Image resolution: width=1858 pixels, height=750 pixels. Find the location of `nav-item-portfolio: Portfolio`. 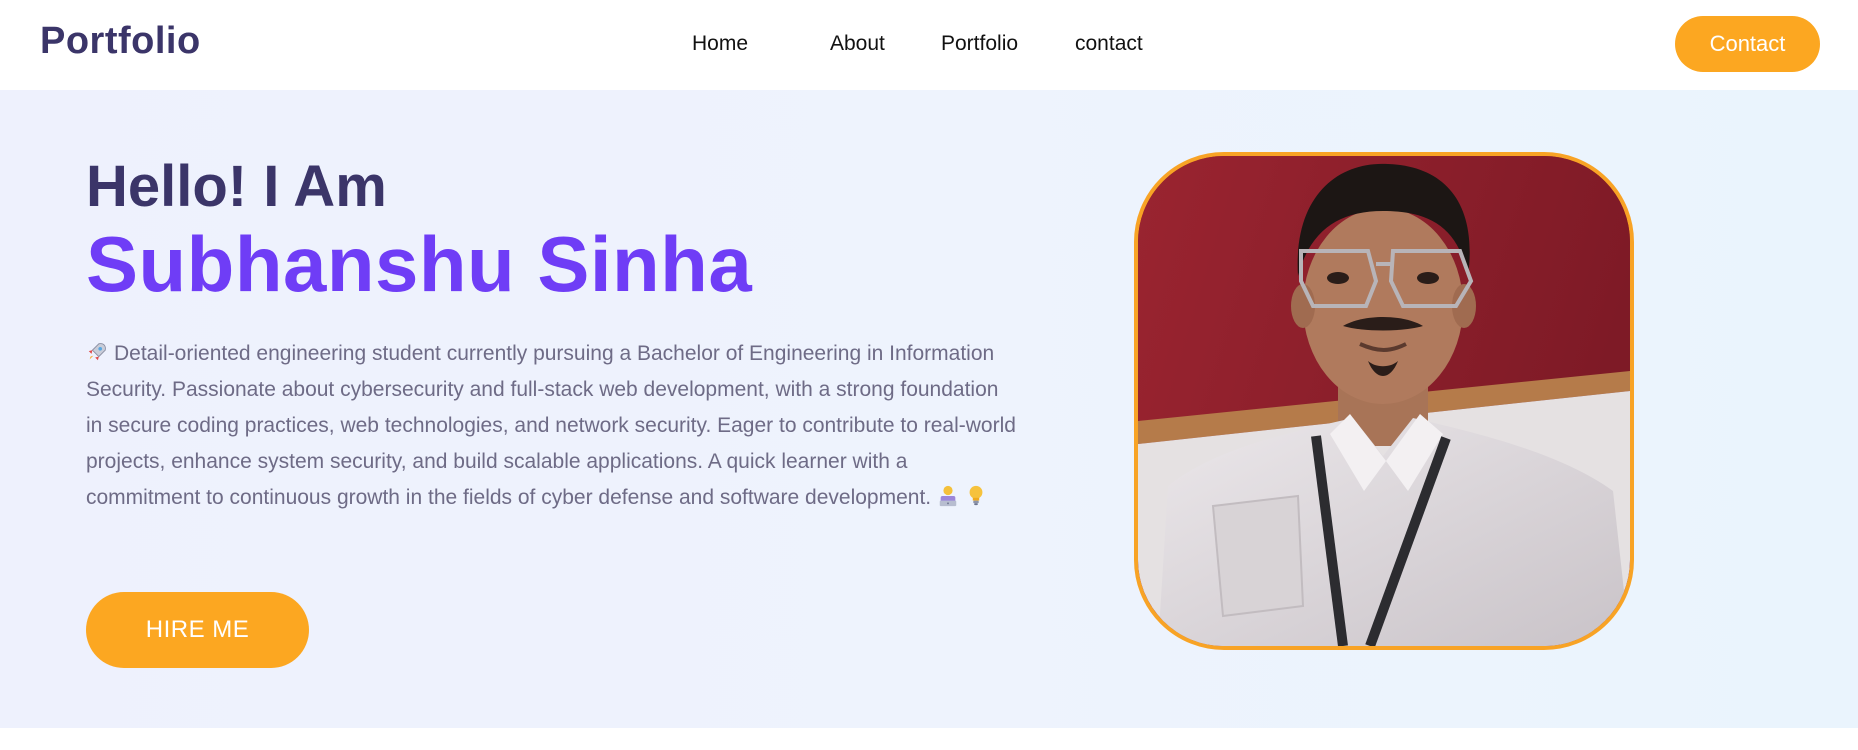

nav-item-portfolio: Portfolio is located at coordinates (979, 44).